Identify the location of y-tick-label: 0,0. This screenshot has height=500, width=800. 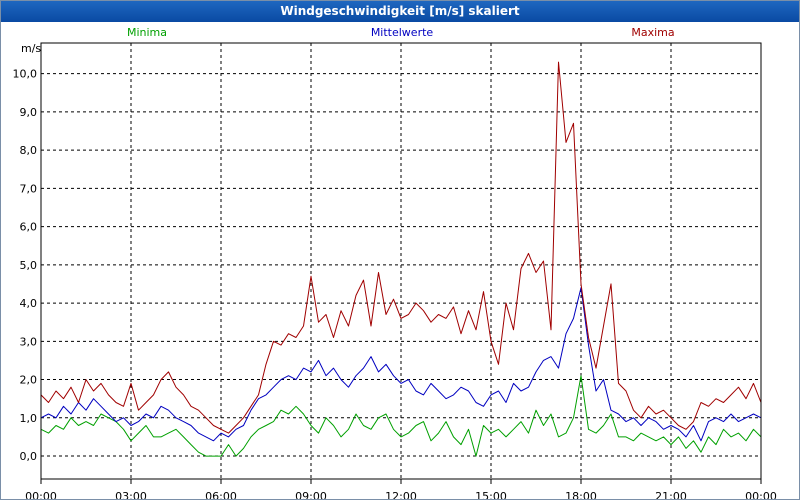
(29, 456).